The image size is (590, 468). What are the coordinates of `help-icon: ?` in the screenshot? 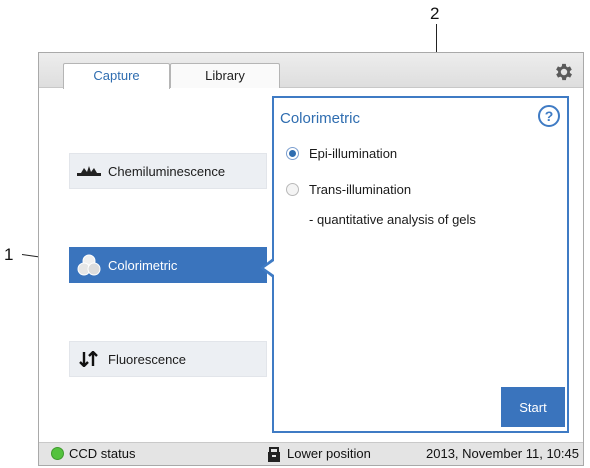 It's located at (549, 116).